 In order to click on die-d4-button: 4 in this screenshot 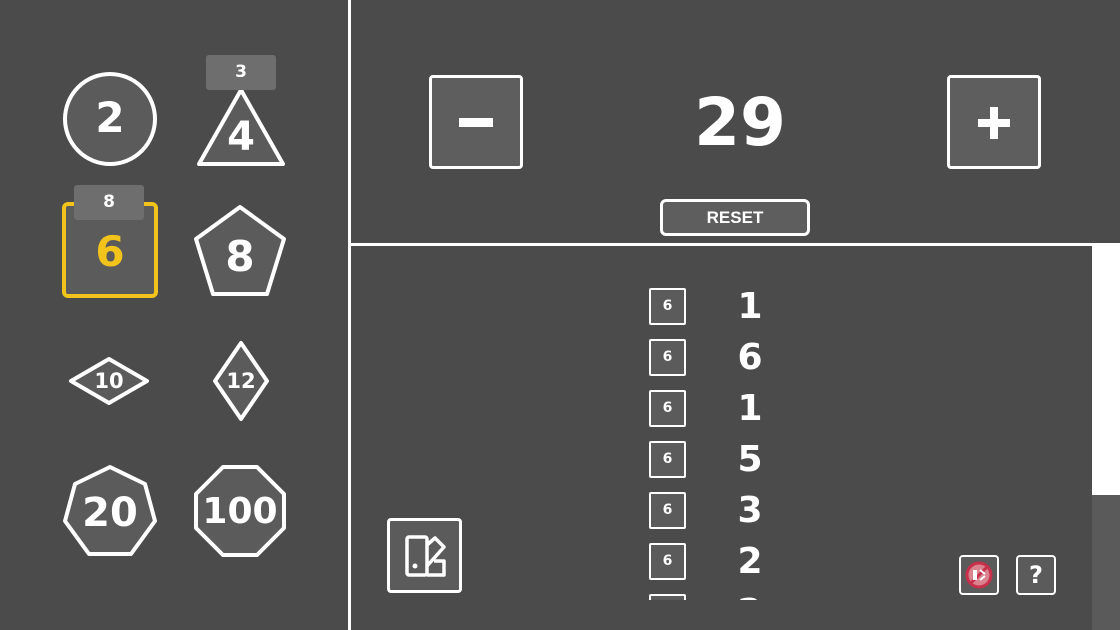, I will do `click(241, 127)`.